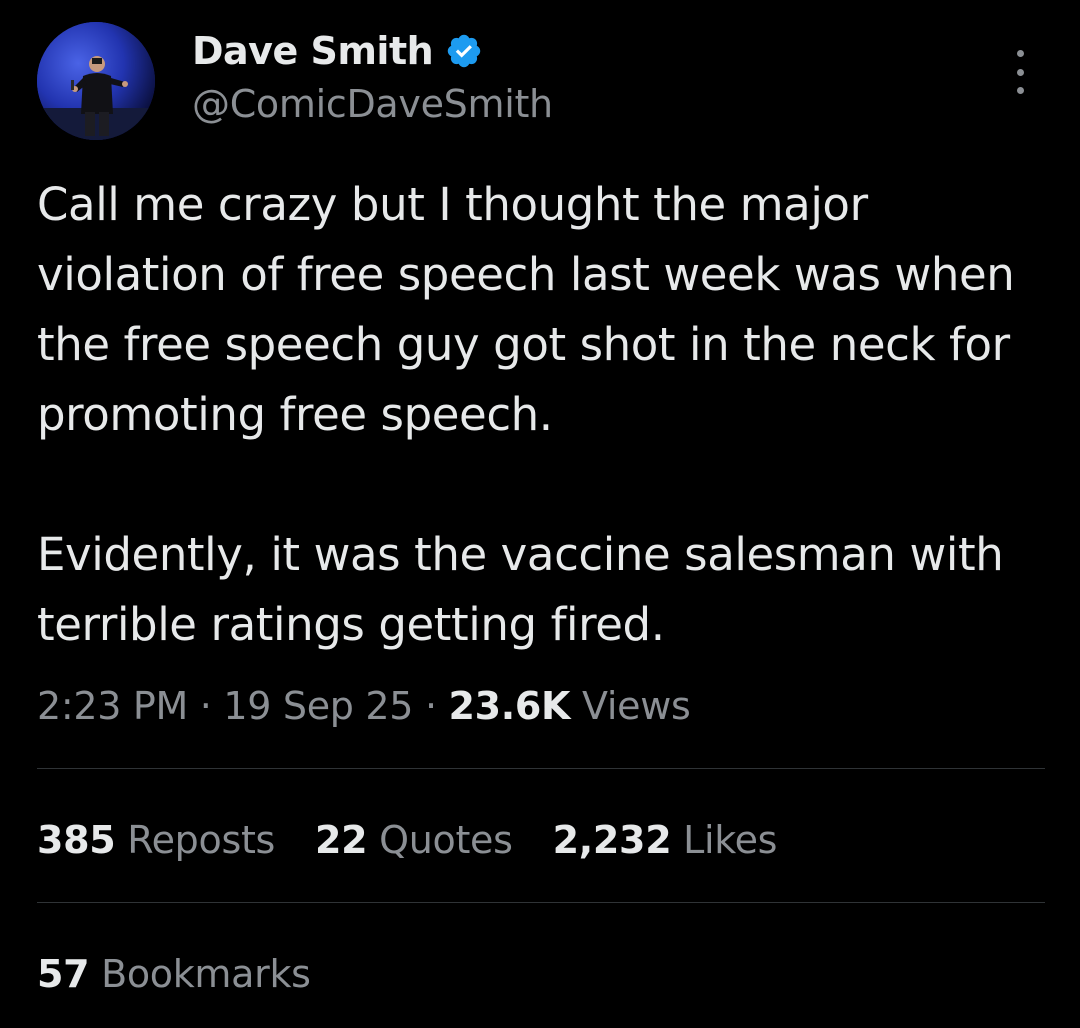 Image resolution: width=1080 pixels, height=1028 pixels. Describe the element at coordinates (612, 840) in the screenshot. I see `likes-count: 2,232` at that location.